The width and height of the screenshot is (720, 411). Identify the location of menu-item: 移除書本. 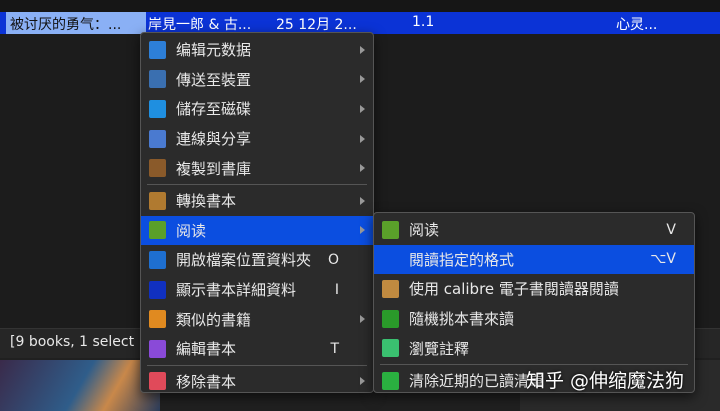
(257, 382).